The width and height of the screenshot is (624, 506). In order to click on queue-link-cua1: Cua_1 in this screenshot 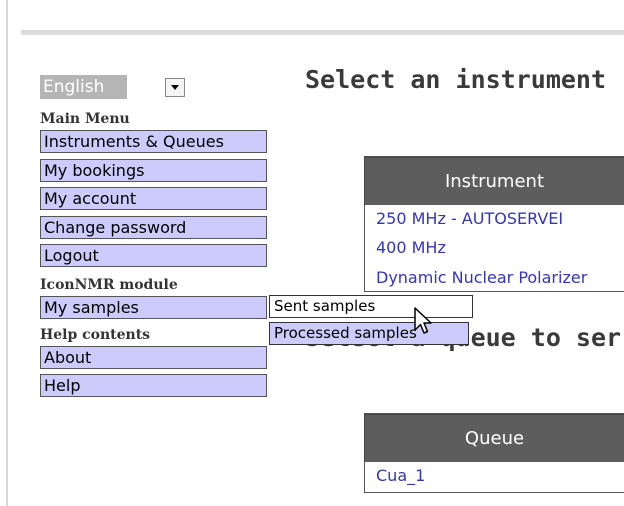, I will do `click(400, 475)`.